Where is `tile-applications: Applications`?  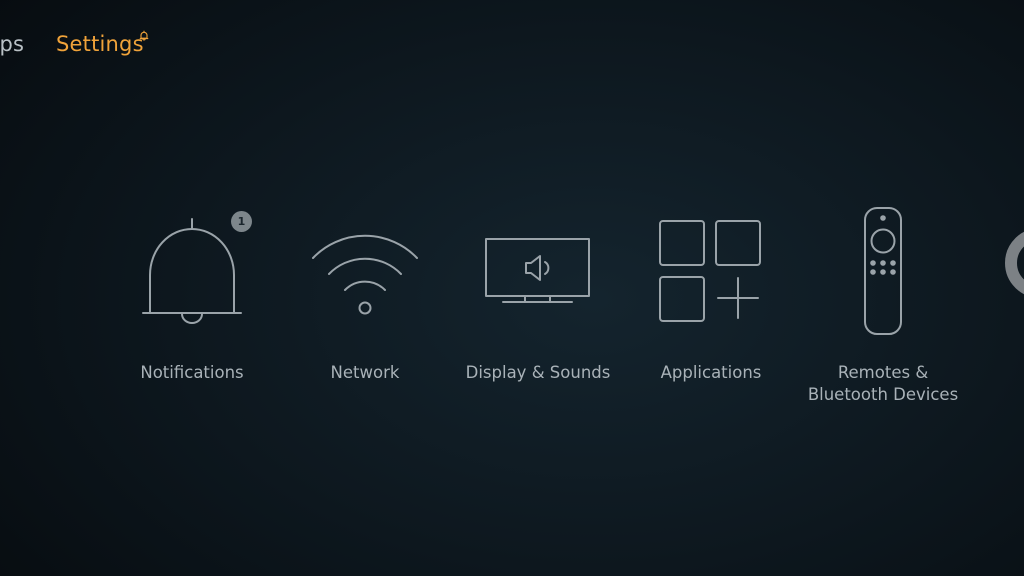 tile-applications: Applications is located at coordinates (711, 310).